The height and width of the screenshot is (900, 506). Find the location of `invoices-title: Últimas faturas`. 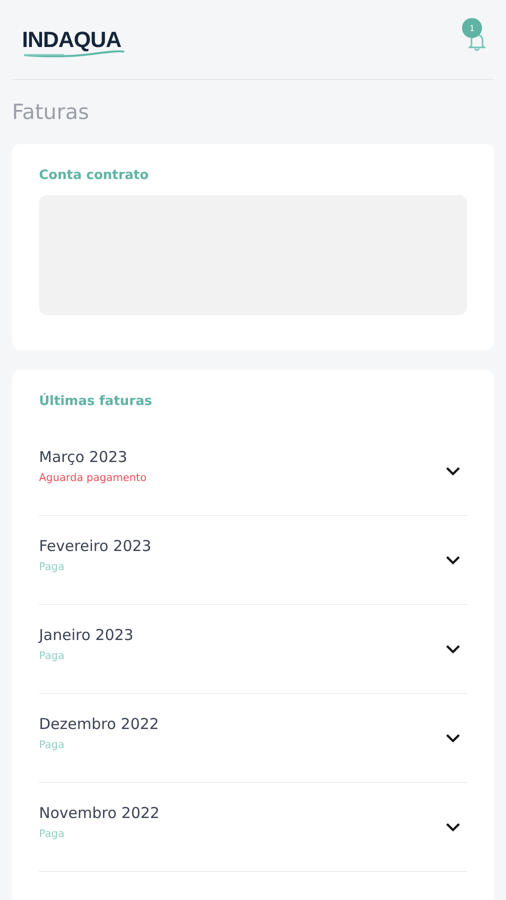

invoices-title: Últimas faturas is located at coordinates (96, 401).